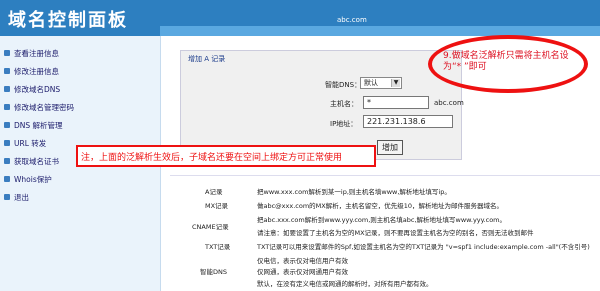  I want to click on sidebar-item-label: 修改注册信息, so click(36, 71).